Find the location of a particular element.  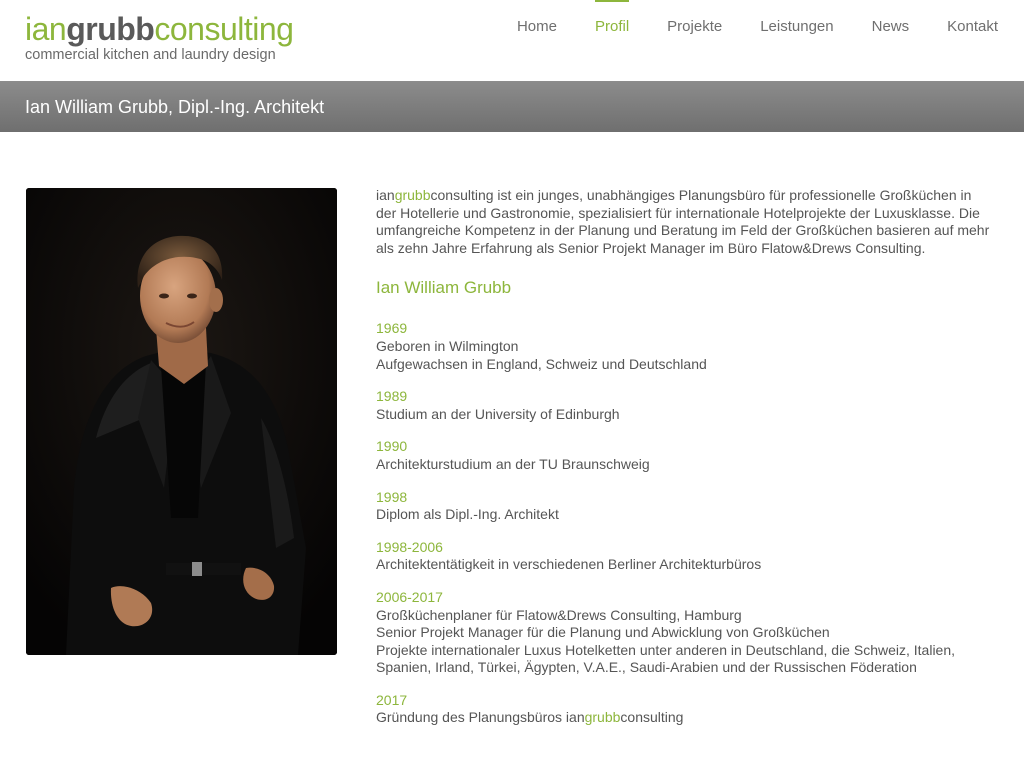

nav-item-home: Home is located at coordinates (537, 30).